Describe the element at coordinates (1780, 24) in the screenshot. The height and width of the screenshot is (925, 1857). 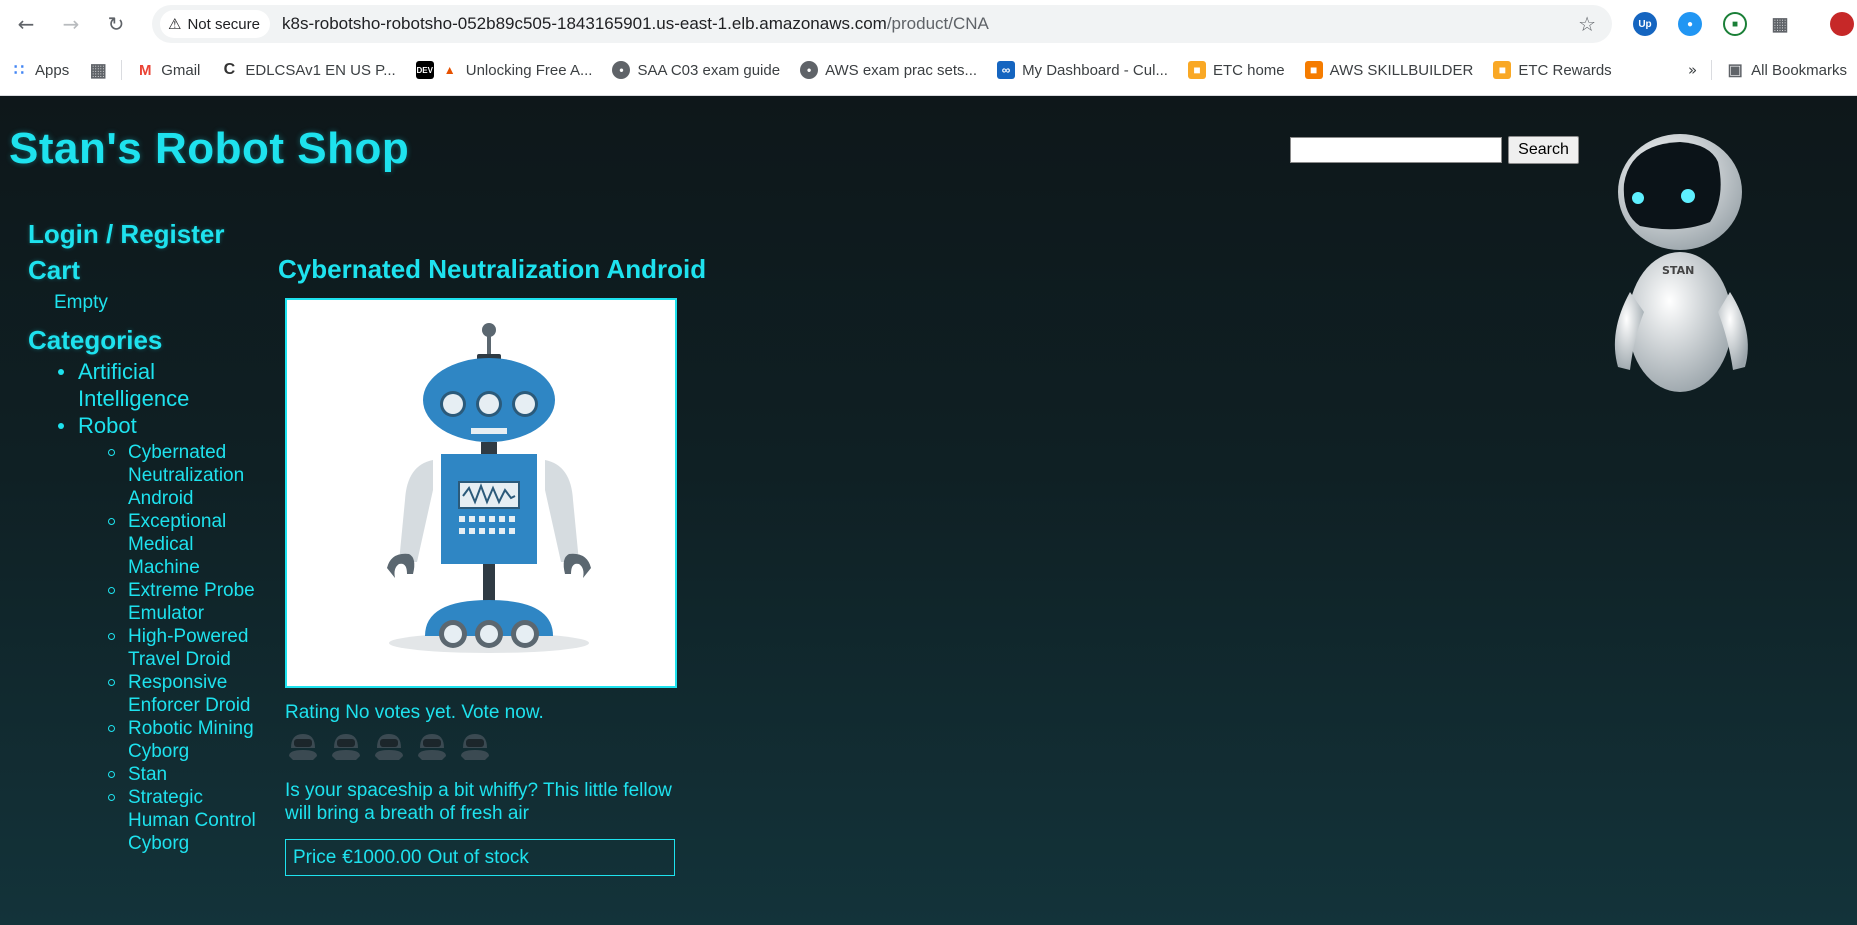
I see `extensions-puzzle-icon: ▦` at that location.